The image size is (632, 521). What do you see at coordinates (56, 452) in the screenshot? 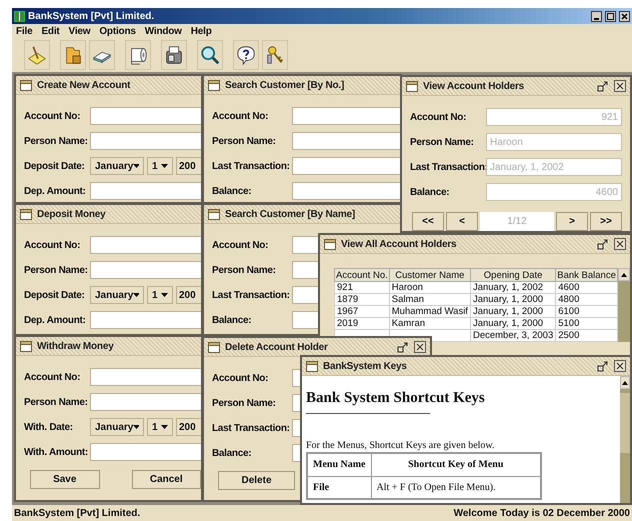
I see `field-label: With. Amount:` at bounding box center [56, 452].